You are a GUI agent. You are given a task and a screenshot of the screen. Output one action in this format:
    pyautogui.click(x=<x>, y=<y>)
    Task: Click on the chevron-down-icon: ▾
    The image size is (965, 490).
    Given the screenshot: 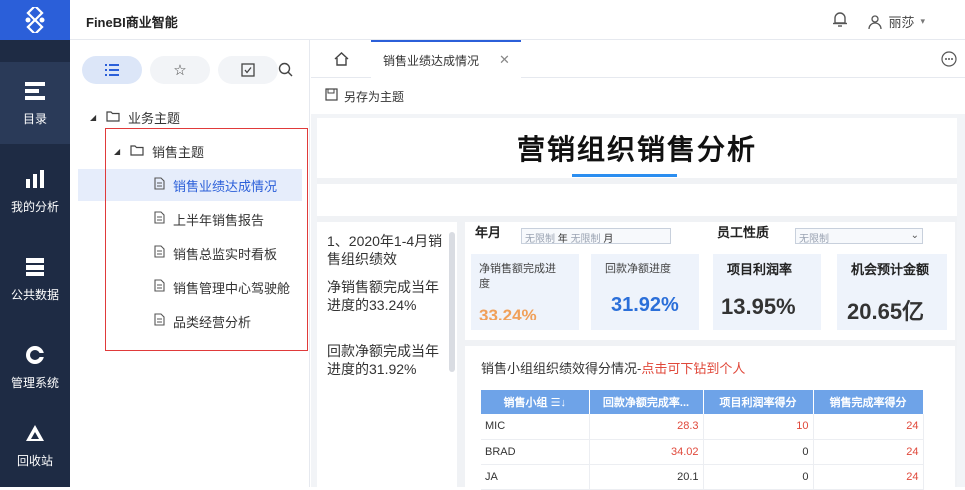 What is the action you would take?
    pyautogui.click(x=922, y=21)
    